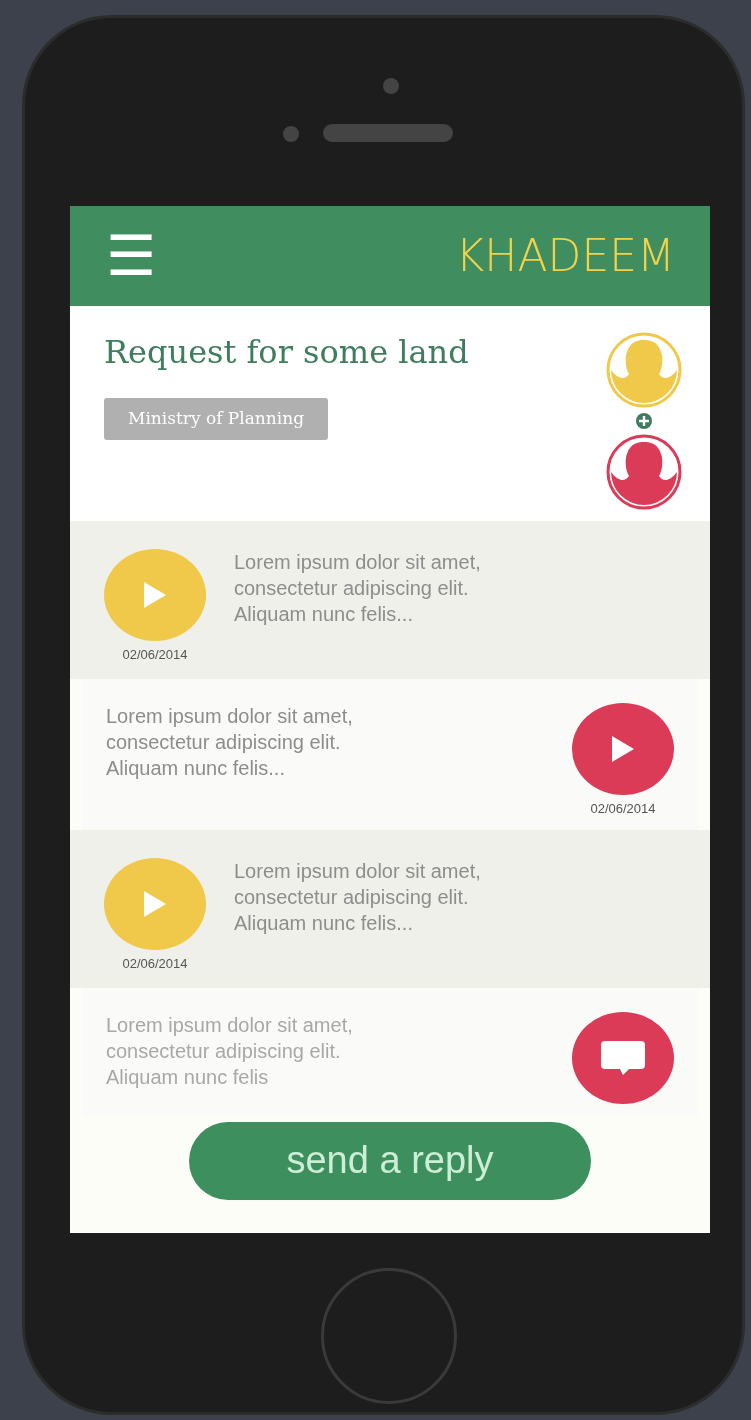 This screenshot has height=1420, width=751. What do you see at coordinates (286, 352) in the screenshot?
I see `request-title: Request for some land` at bounding box center [286, 352].